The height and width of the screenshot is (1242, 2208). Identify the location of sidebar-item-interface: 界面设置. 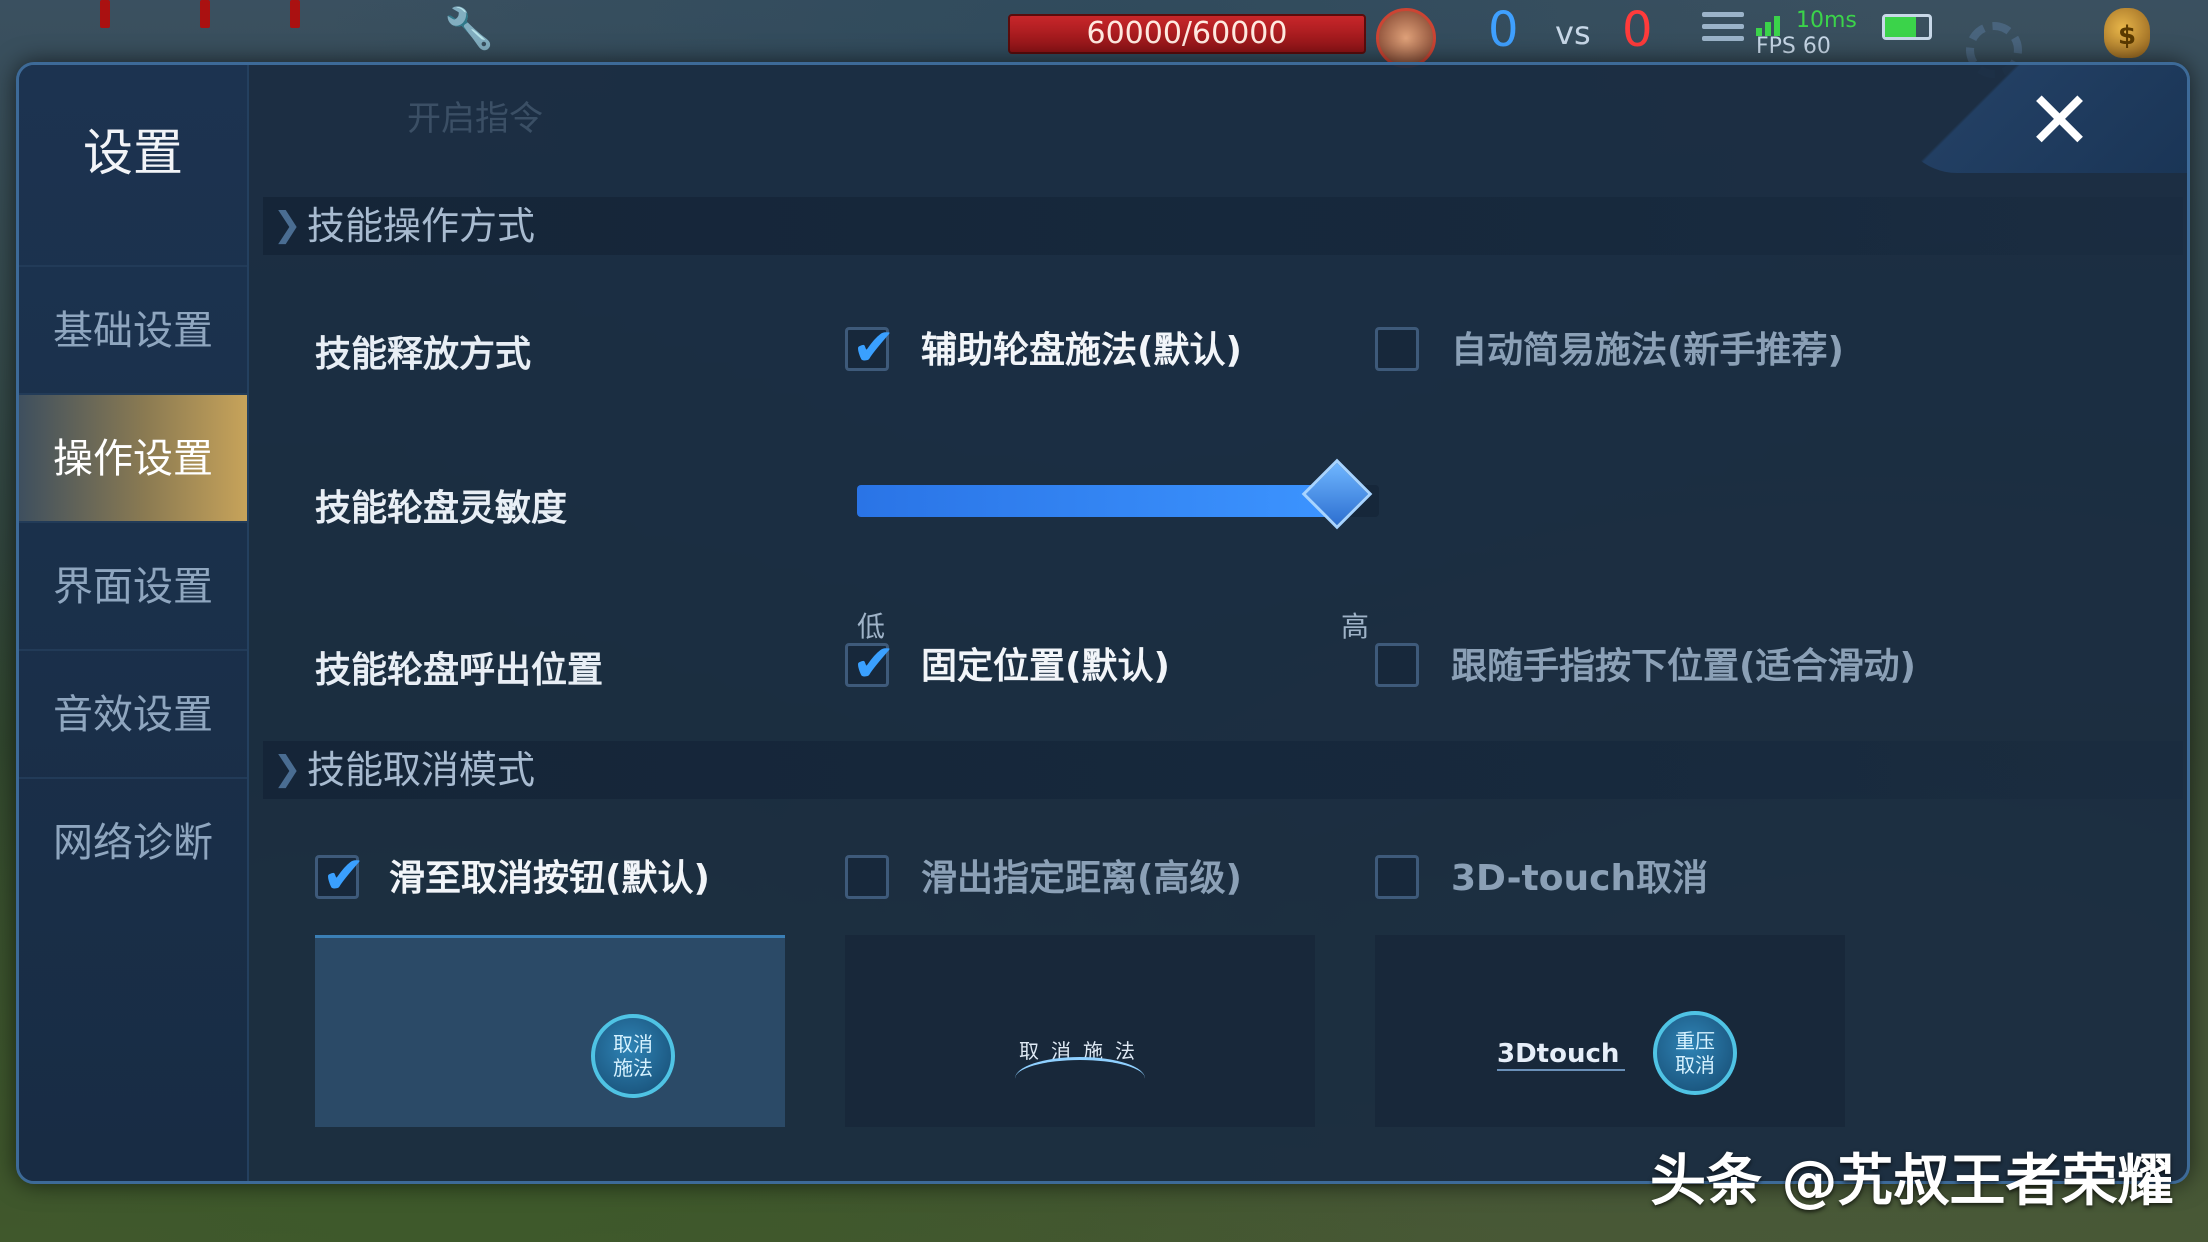
(133, 586).